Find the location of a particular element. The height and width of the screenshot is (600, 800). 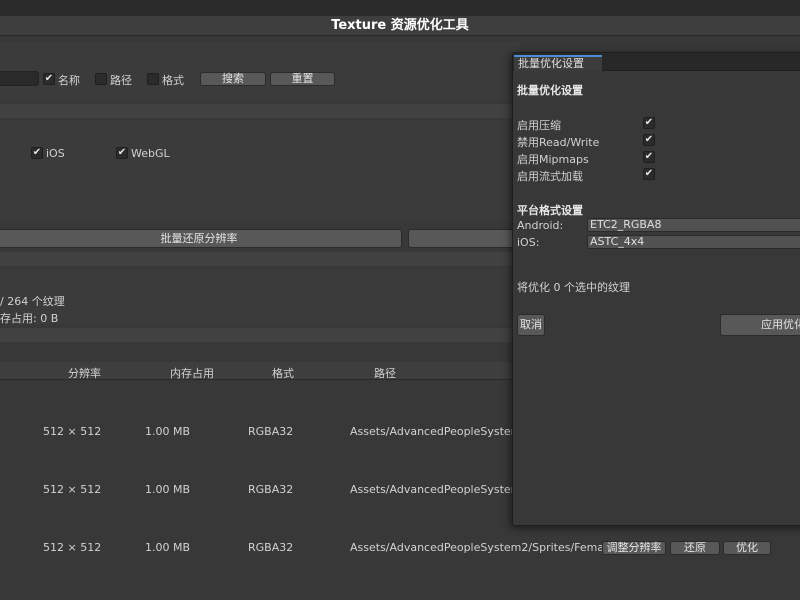

search-section is located at coordinates (260, 71).